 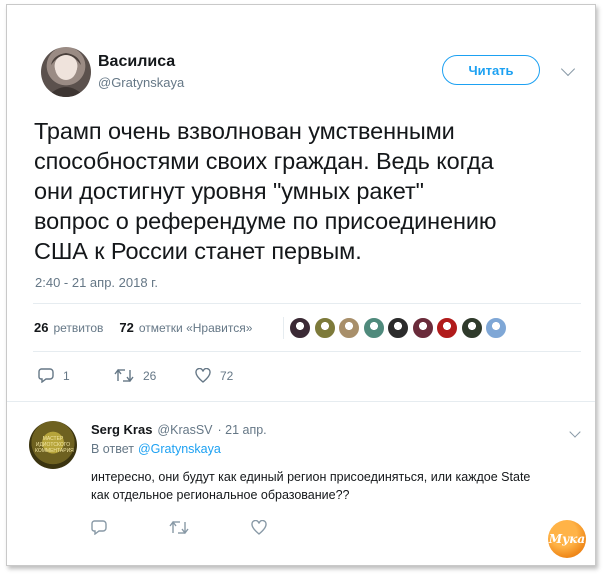 I want to click on reply-header: Serg Kras @KrasSV · 21 апр., so click(x=179, y=429).